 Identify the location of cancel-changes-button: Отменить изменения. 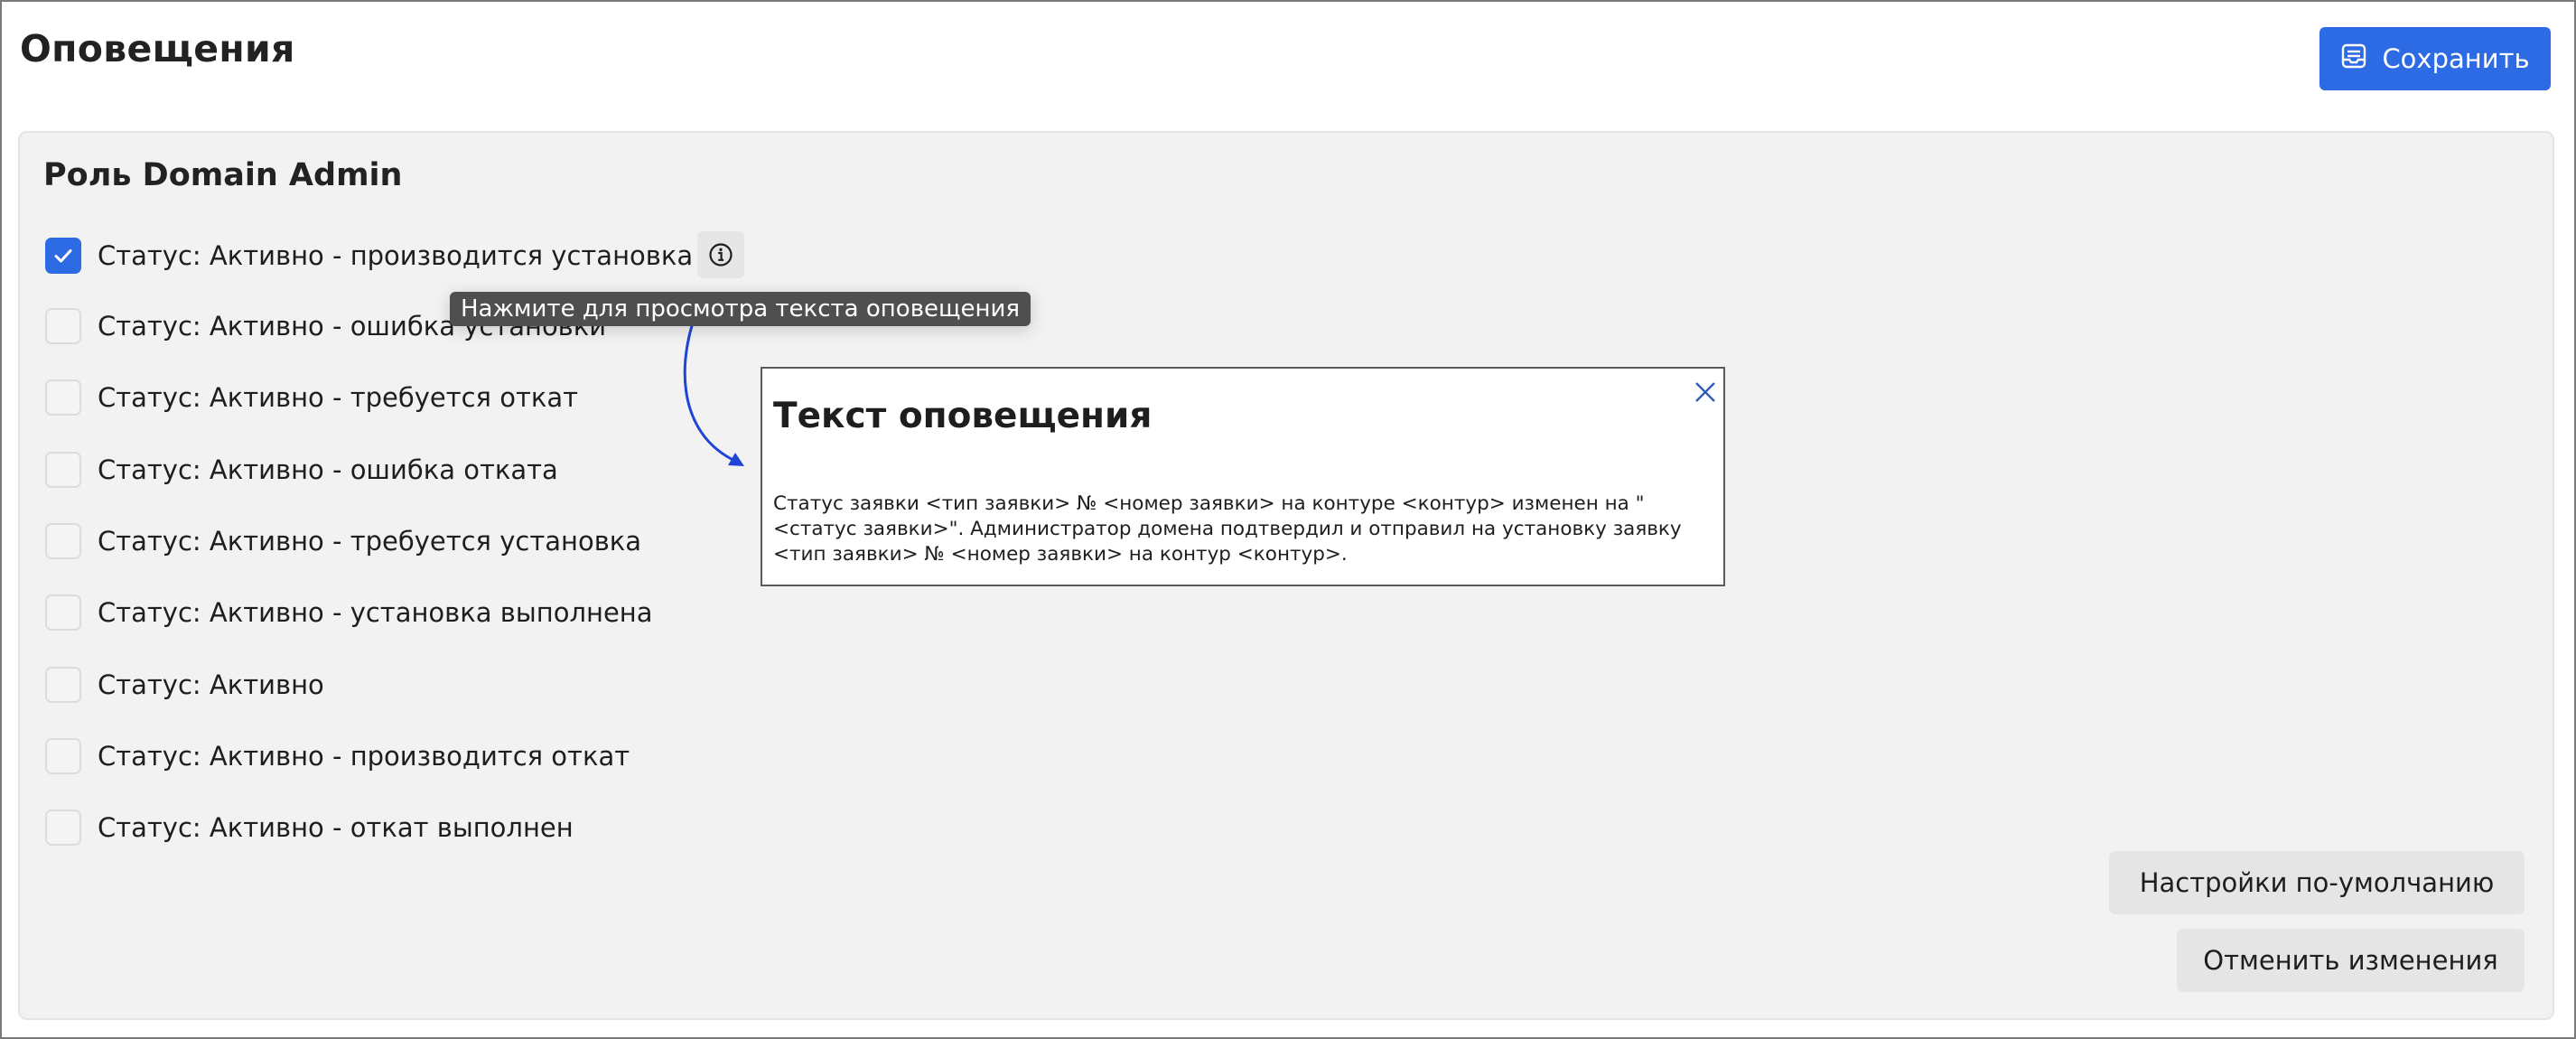
(2351, 960).